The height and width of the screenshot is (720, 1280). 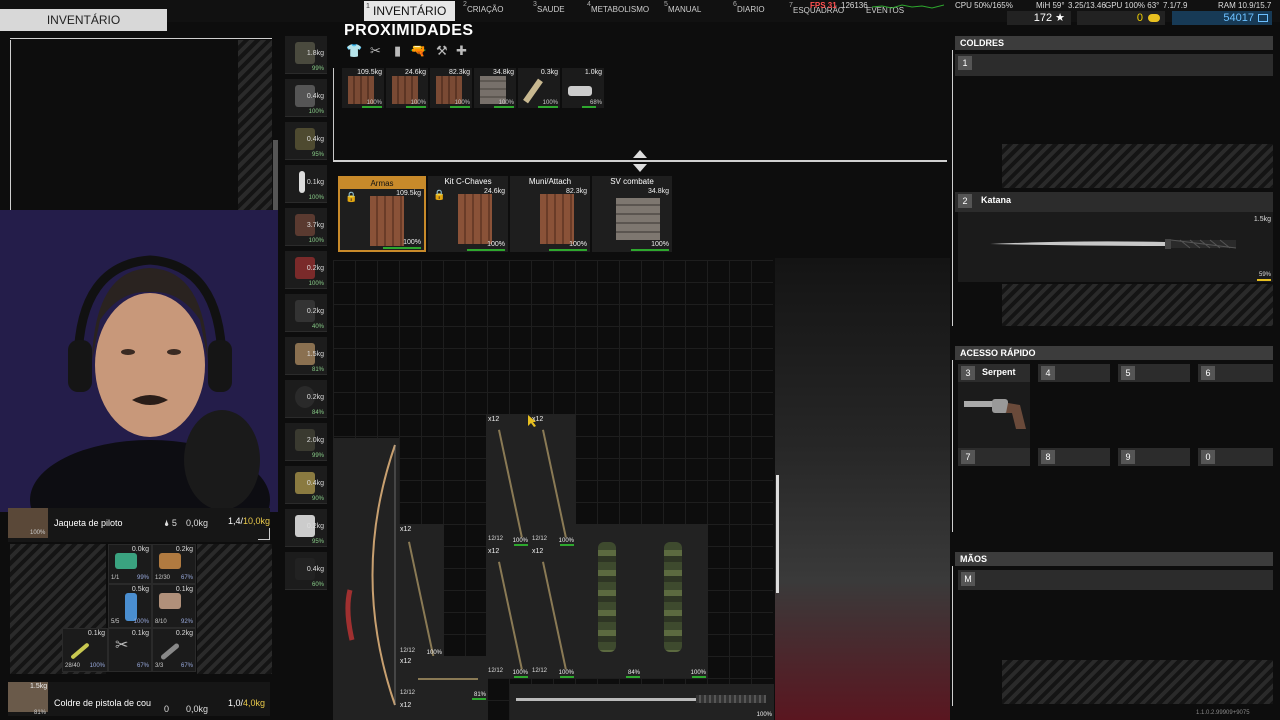 What do you see at coordinates (642, 702) in the screenshot?
I see `grid-item-katana: 100%` at bounding box center [642, 702].